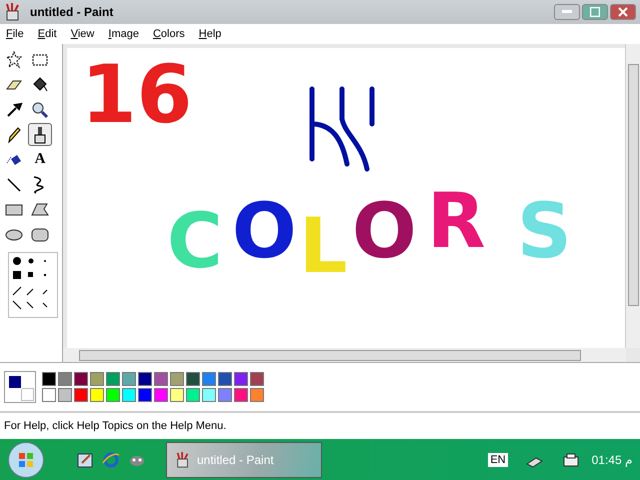 The image size is (640, 480). I want to click on menu-item: Help, so click(210, 34).